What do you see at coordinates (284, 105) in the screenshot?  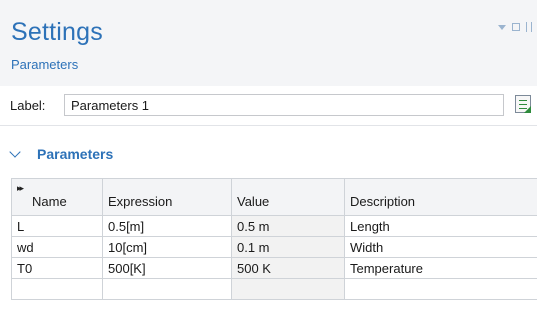 I see `label-input` at bounding box center [284, 105].